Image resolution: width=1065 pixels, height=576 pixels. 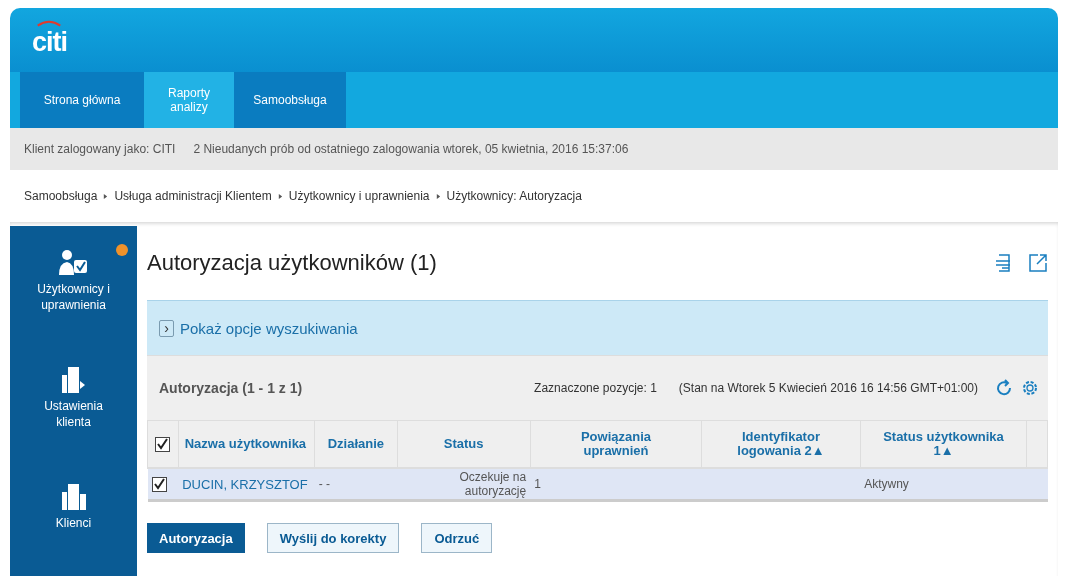 I want to click on select-all-checkbox, so click(x=163, y=444).